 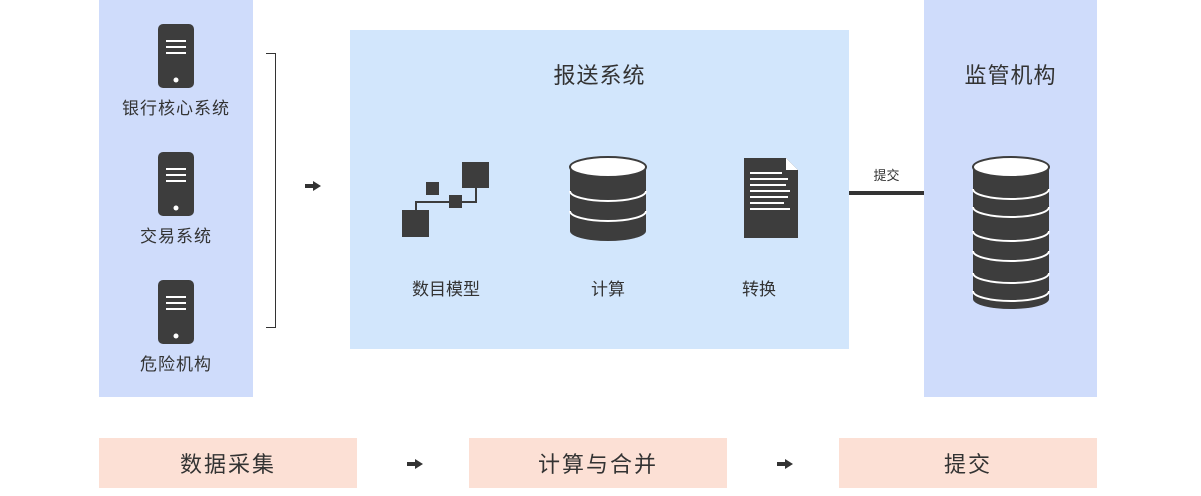 I want to click on step-calc-merge: 计算与合并, so click(x=598, y=463).